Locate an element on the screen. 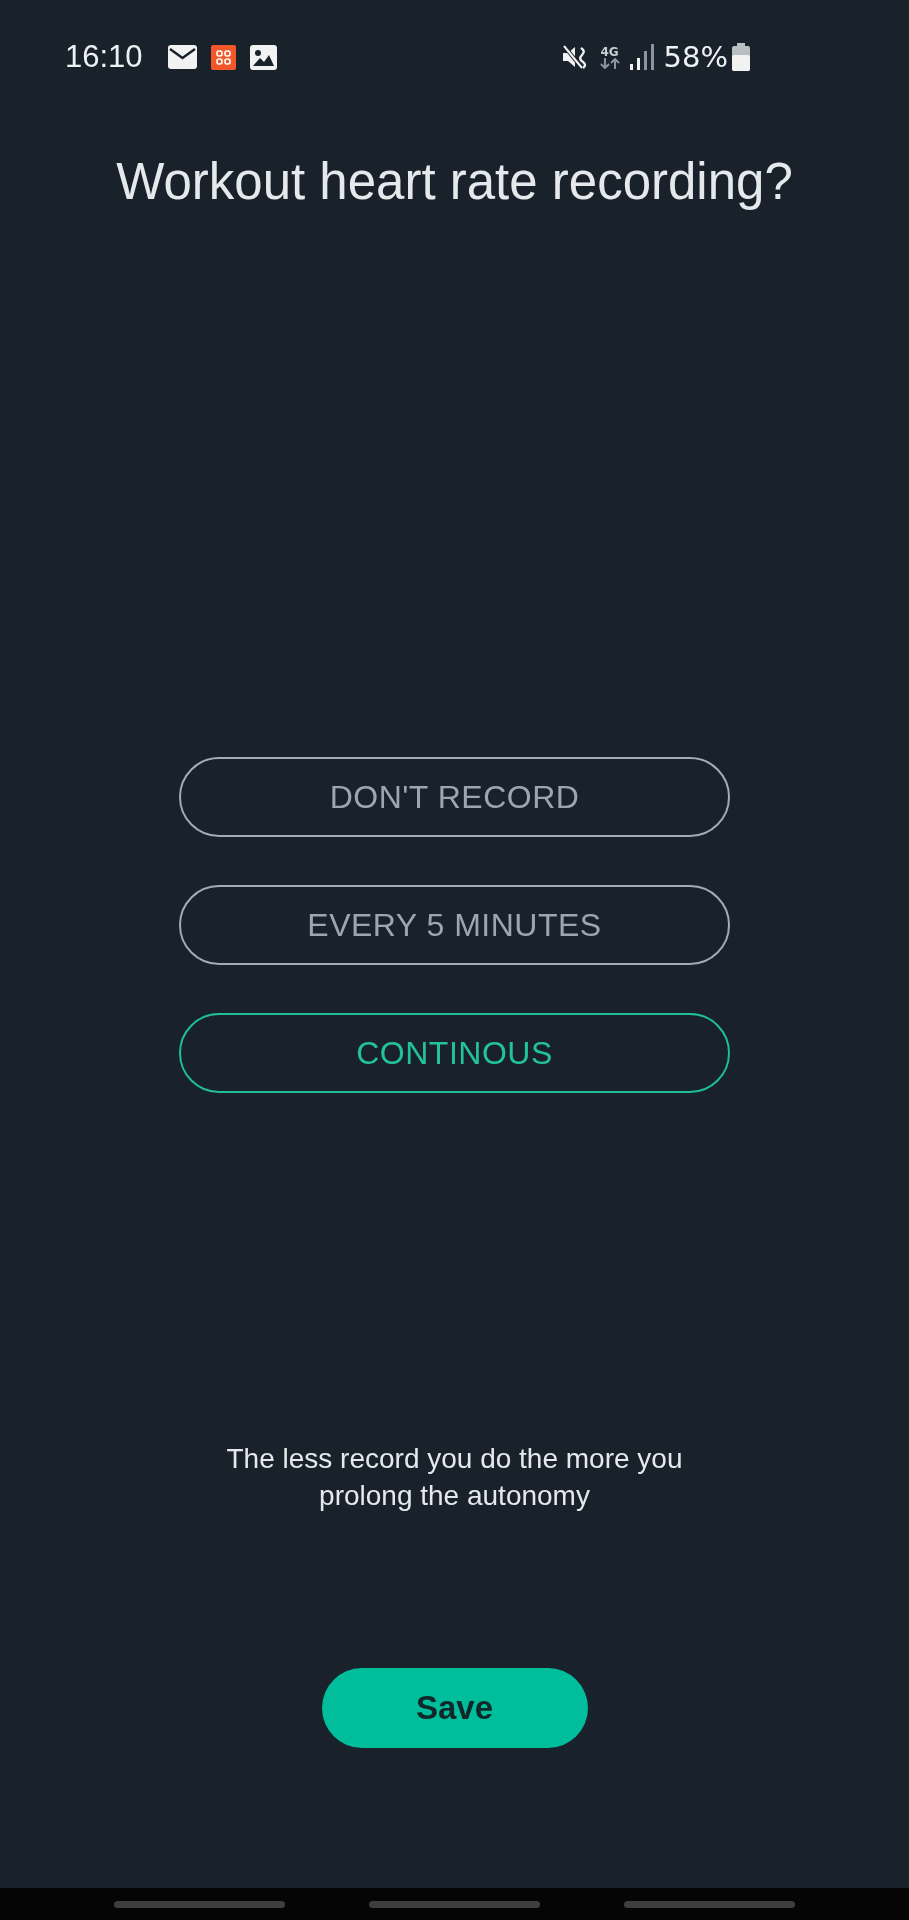 Image resolution: width=909 pixels, height=1920 pixels. clock-time: 16:10 is located at coordinates (104, 57).